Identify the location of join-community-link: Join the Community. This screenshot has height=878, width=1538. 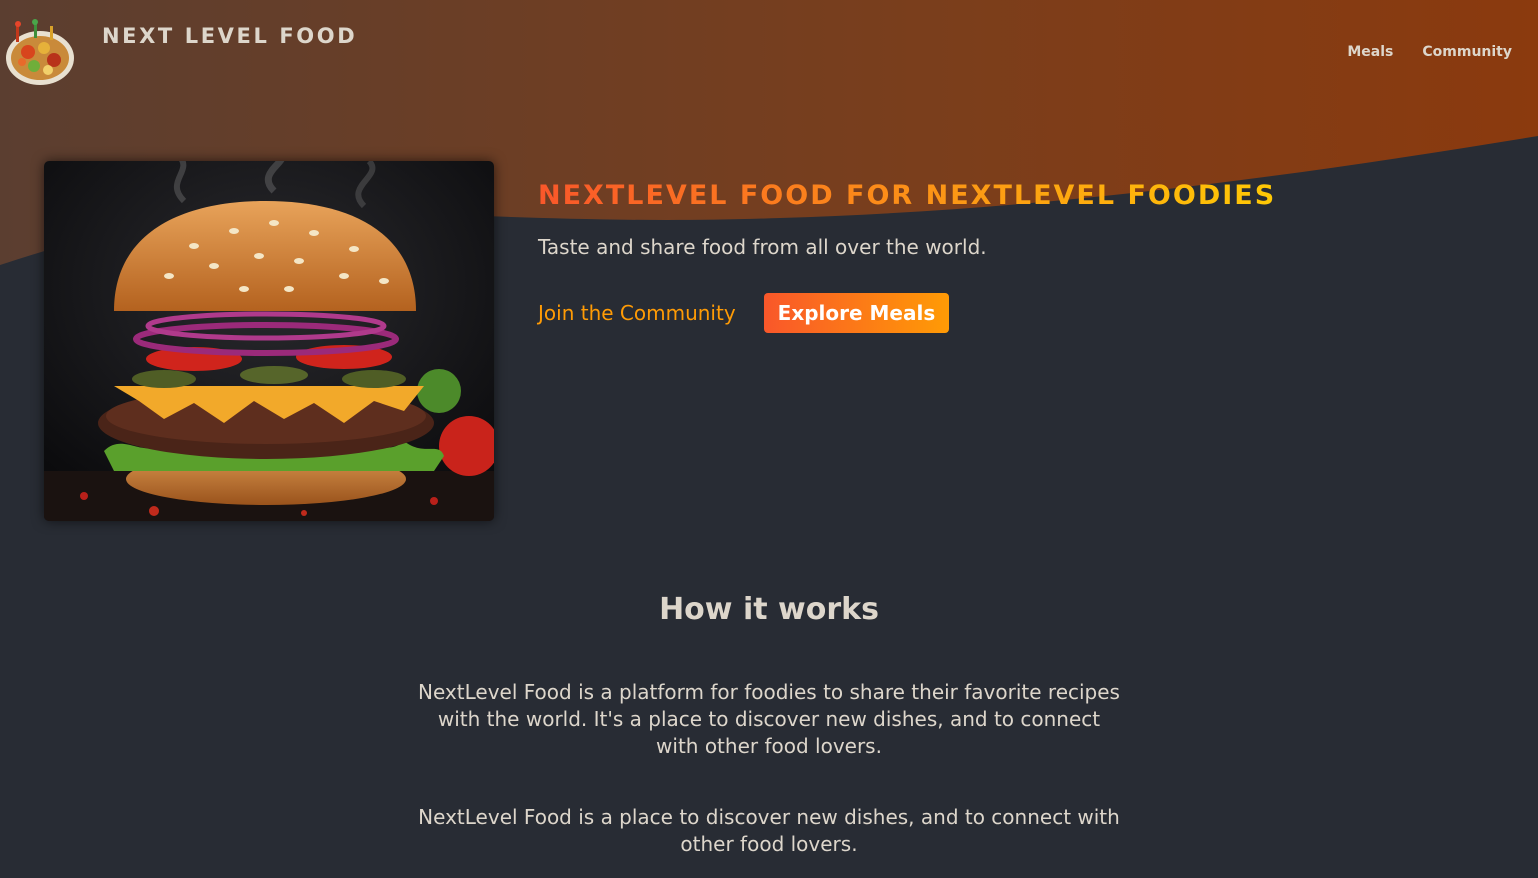
(637, 313).